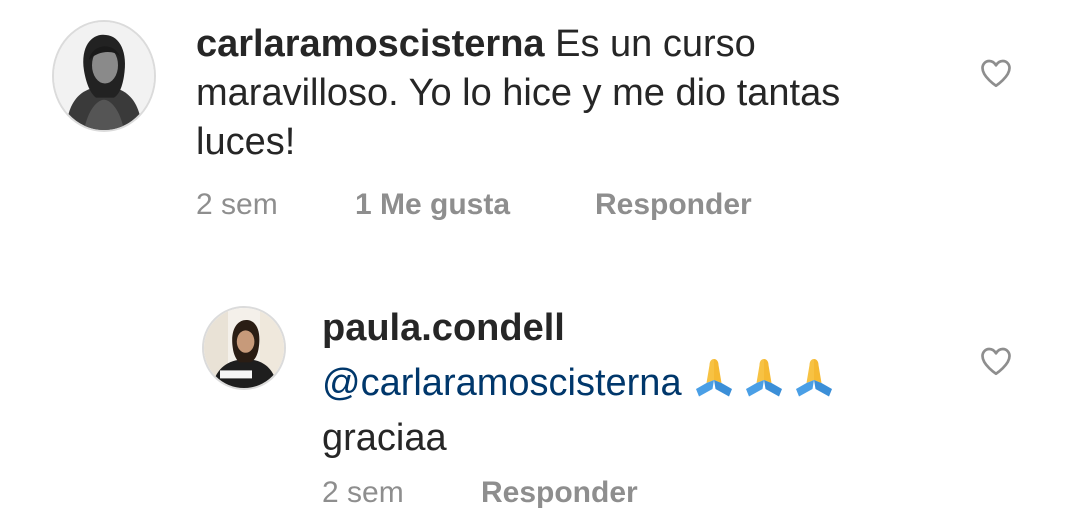 This screenshot has width=1080, height=524. I want to click on comment-likes-count: 1 Me gusta, so click(432, 205).